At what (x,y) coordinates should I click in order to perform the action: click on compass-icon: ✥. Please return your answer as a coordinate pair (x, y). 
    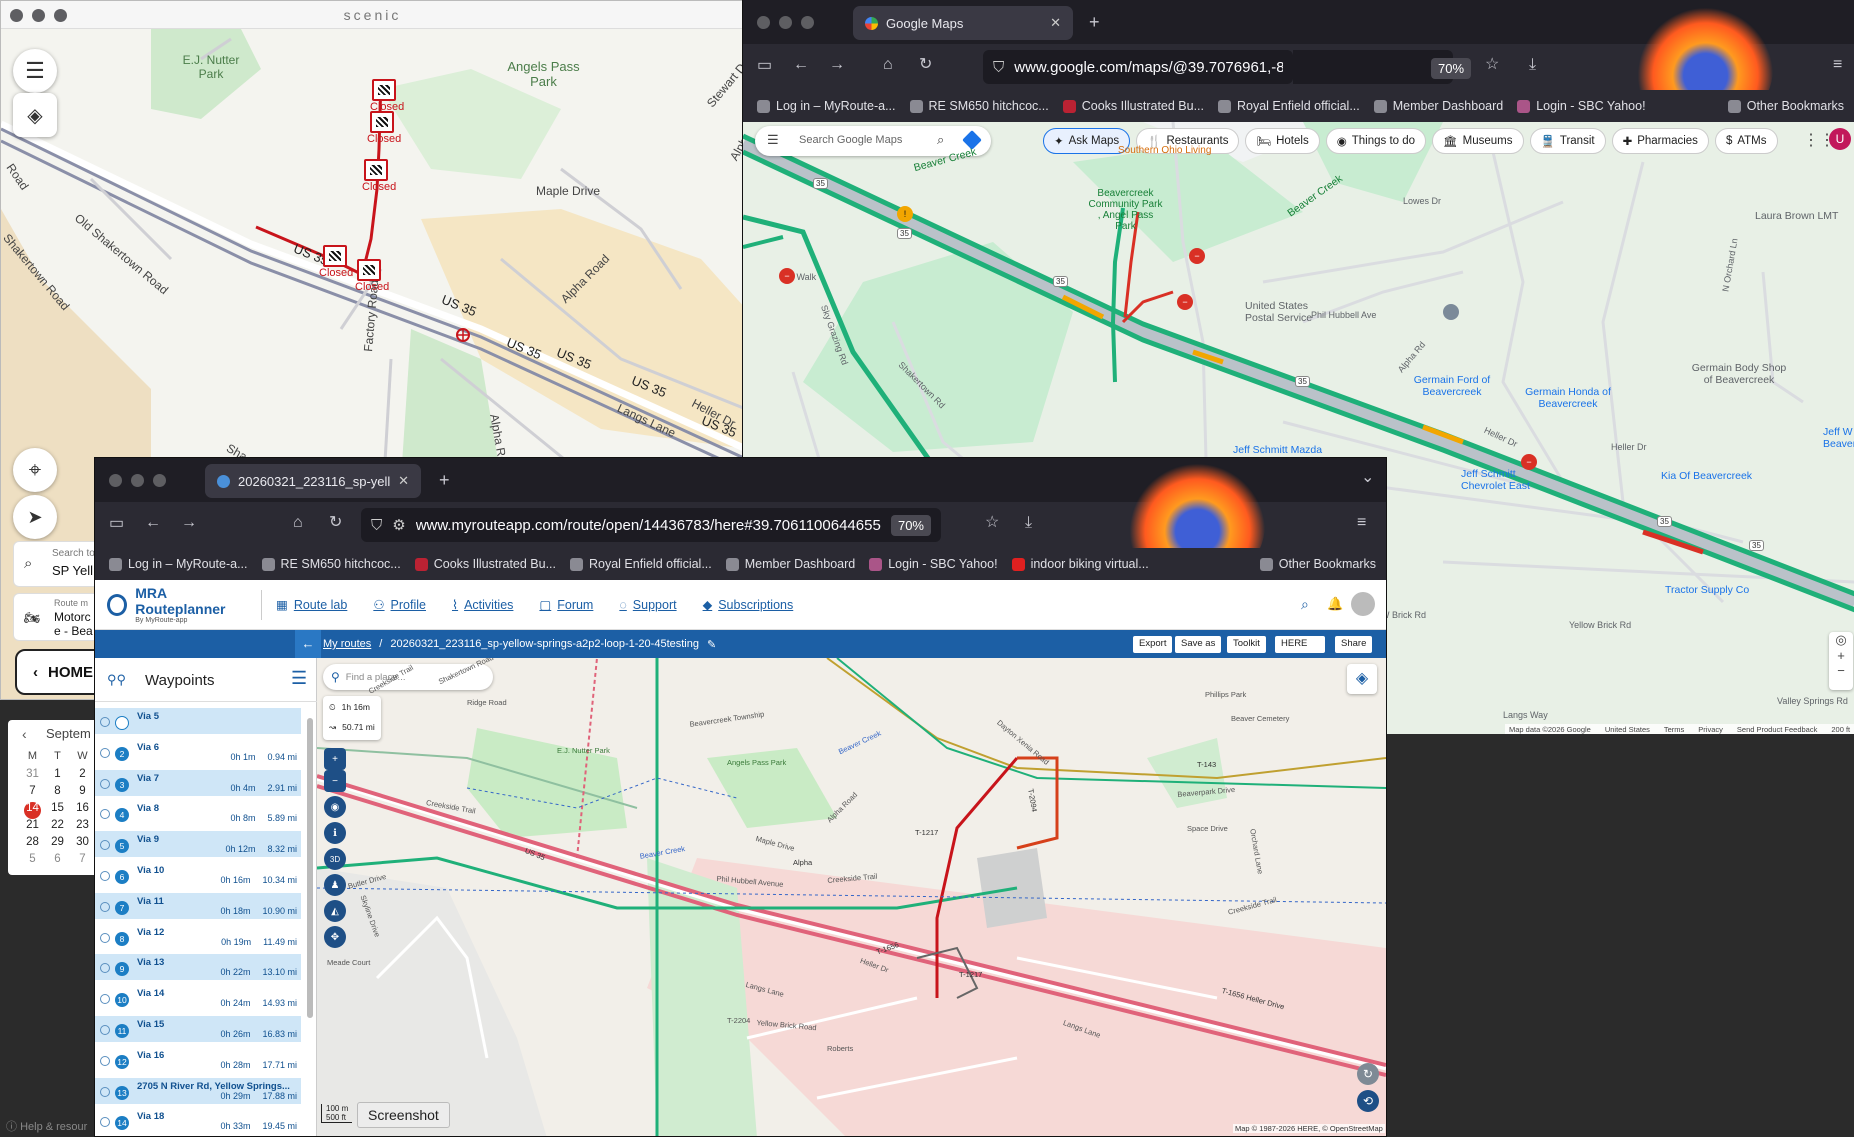
    Looking at the image, I should click on (335, 937).